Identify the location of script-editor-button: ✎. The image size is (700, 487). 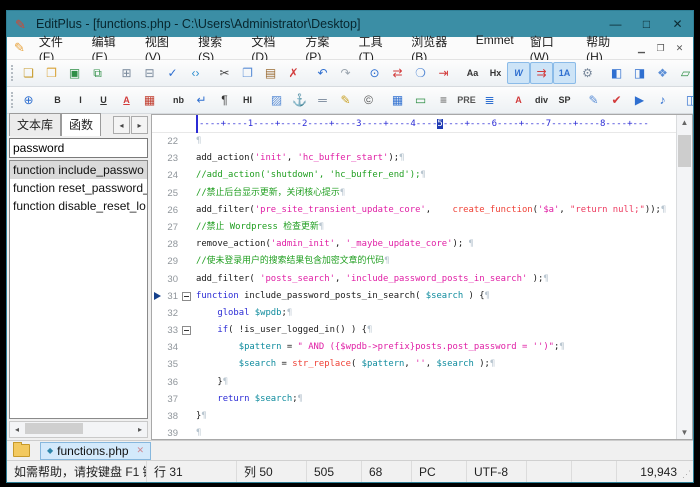
(593, 100).